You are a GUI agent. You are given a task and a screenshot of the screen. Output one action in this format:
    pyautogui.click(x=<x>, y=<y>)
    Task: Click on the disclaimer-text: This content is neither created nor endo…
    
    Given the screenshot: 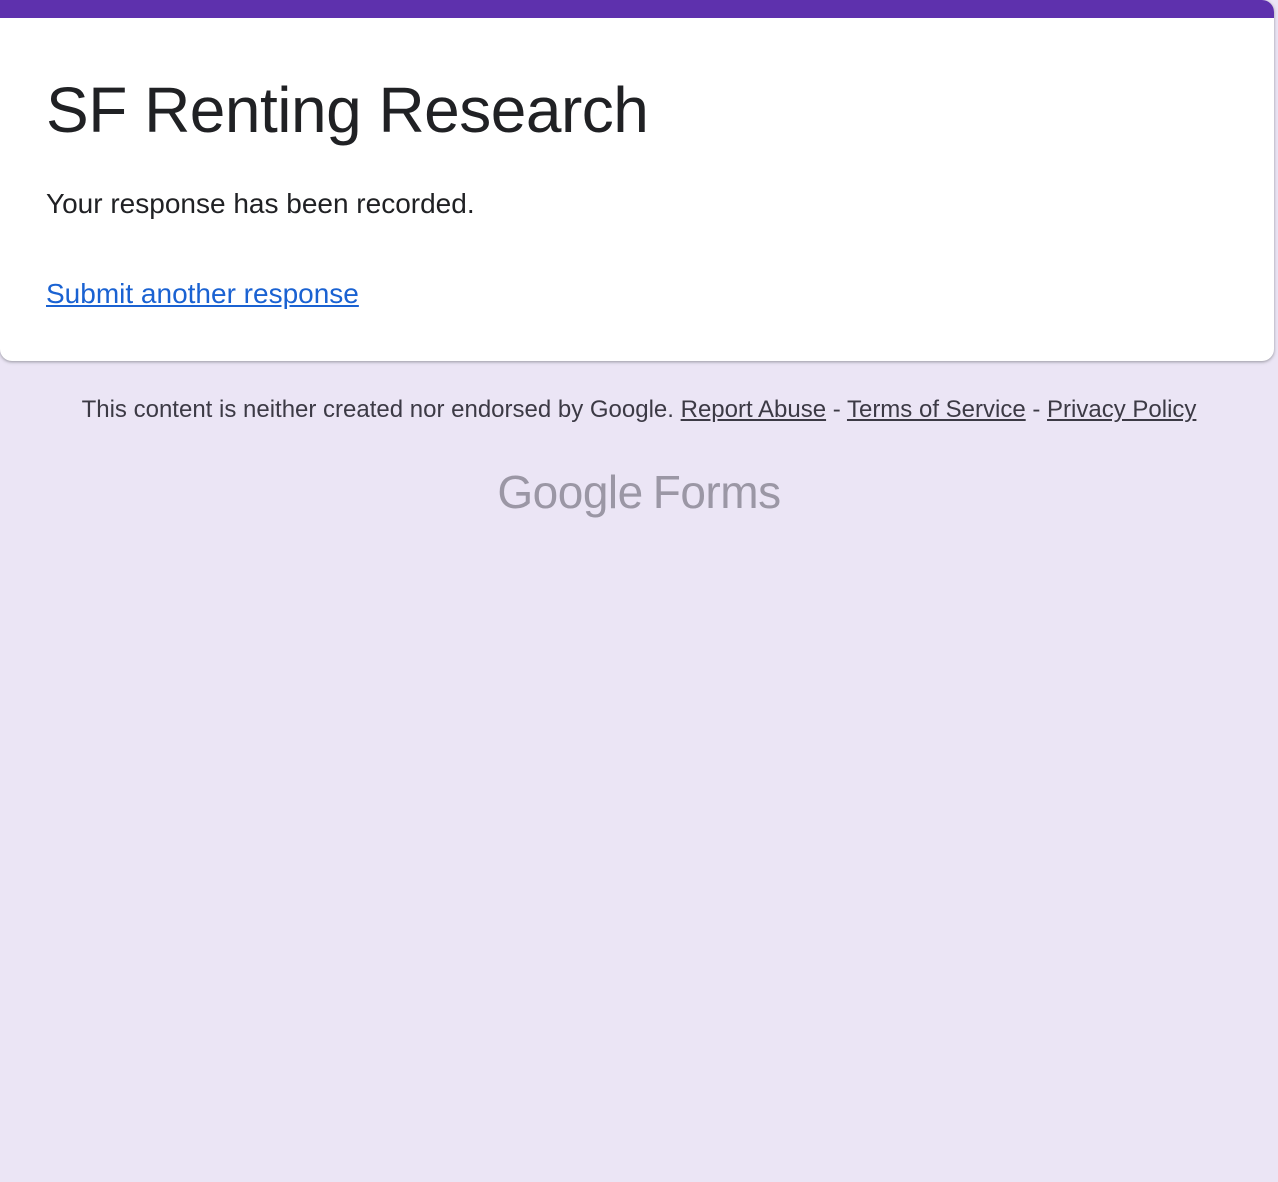 What is the action you would take?
    pyautogui.click(x=377, y=409)
    